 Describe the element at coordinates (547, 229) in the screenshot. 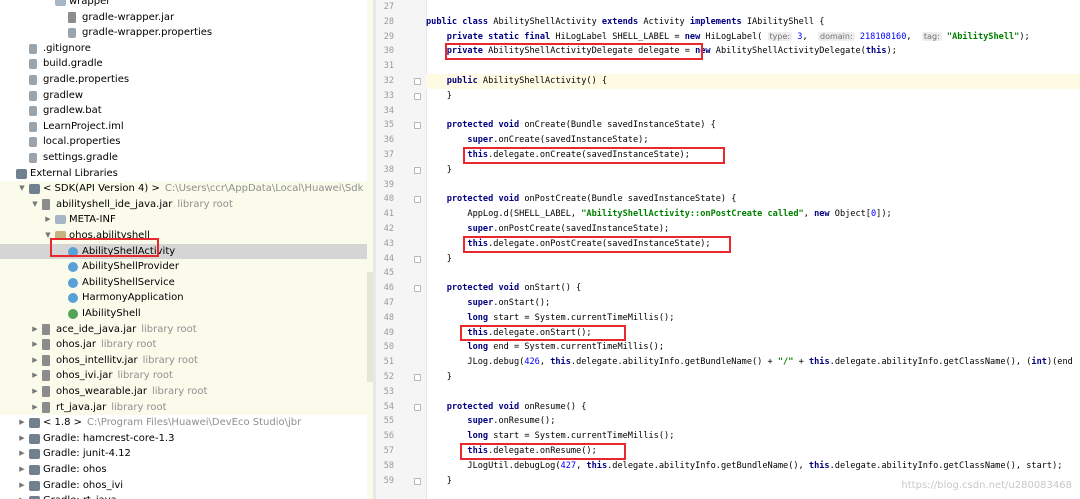

I see `code-line: super.onPostCreate(savedInstanceState);` at that location.